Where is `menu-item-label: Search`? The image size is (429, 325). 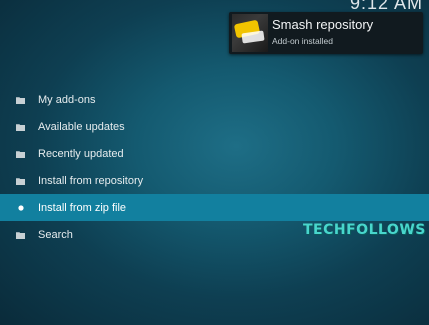 menu-item-label: Search is located at coordinates (55, 234).